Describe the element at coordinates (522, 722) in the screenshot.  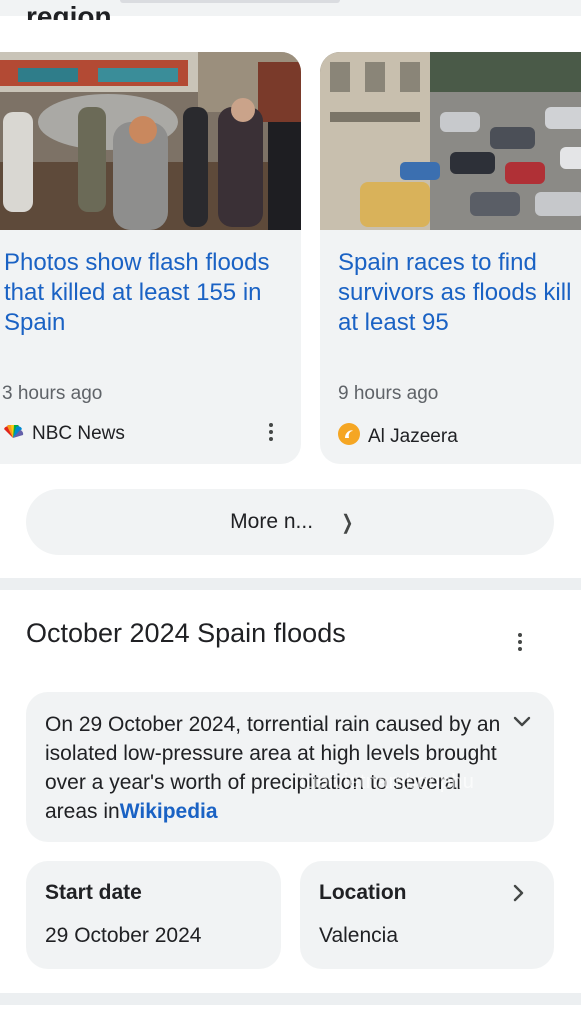
I see `chevron-down-icon` at that location.